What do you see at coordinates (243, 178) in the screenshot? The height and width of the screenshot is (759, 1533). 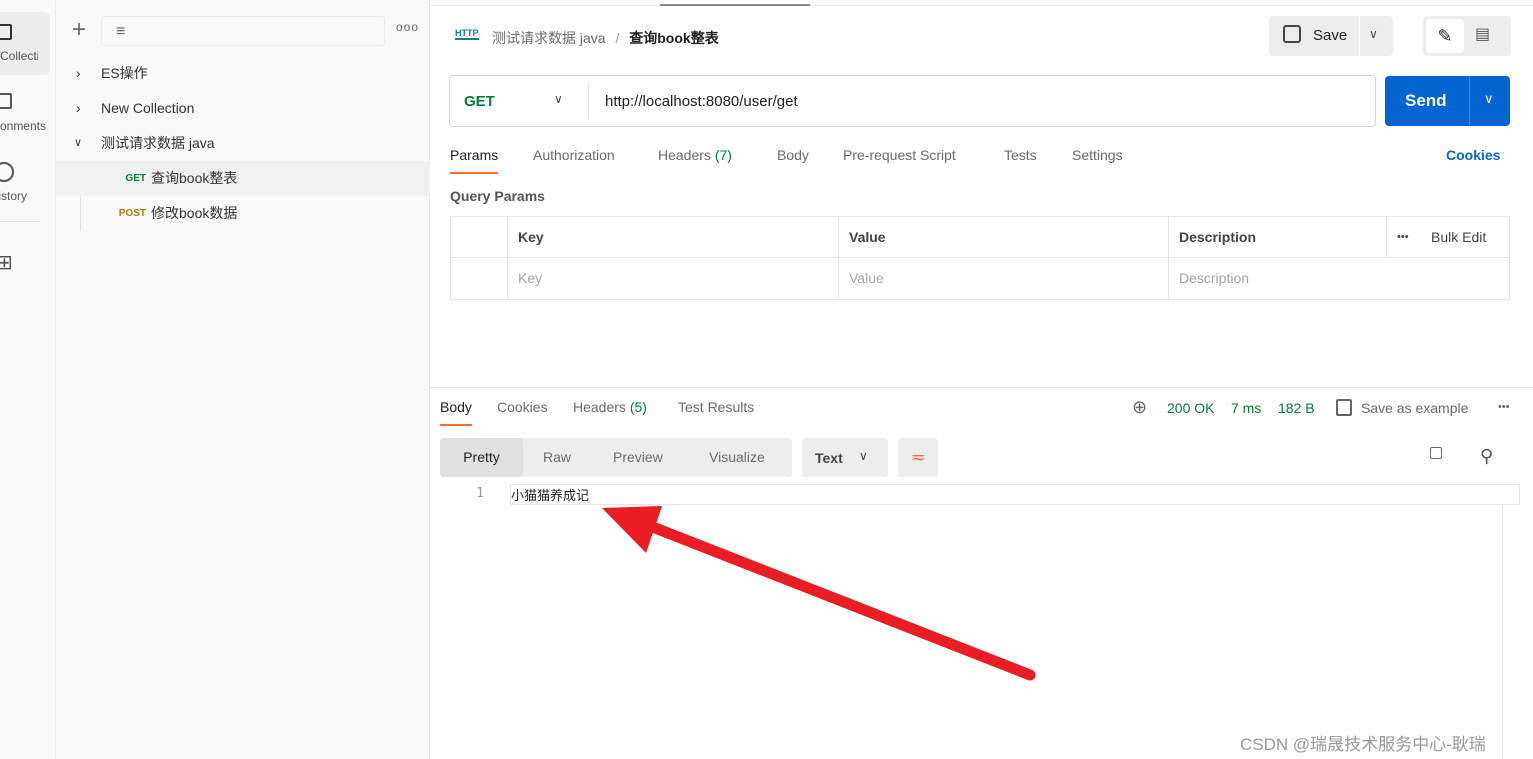 I see `request-item-get: GET 查询book整表` at bounding box center [243, 178].